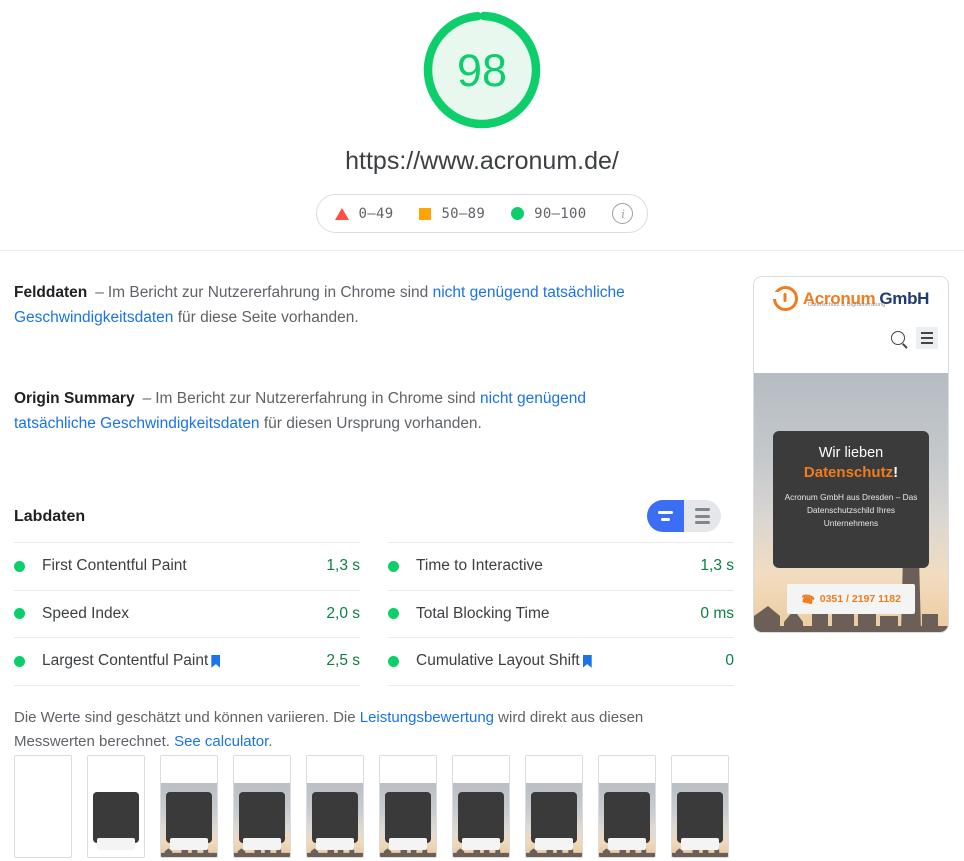 The width and height of the screenshot is (964, 861). Describe the element at coordinates (561, 613) in the screenshot. I see `table-row: Total Blocking Time 0 ms` at that location.